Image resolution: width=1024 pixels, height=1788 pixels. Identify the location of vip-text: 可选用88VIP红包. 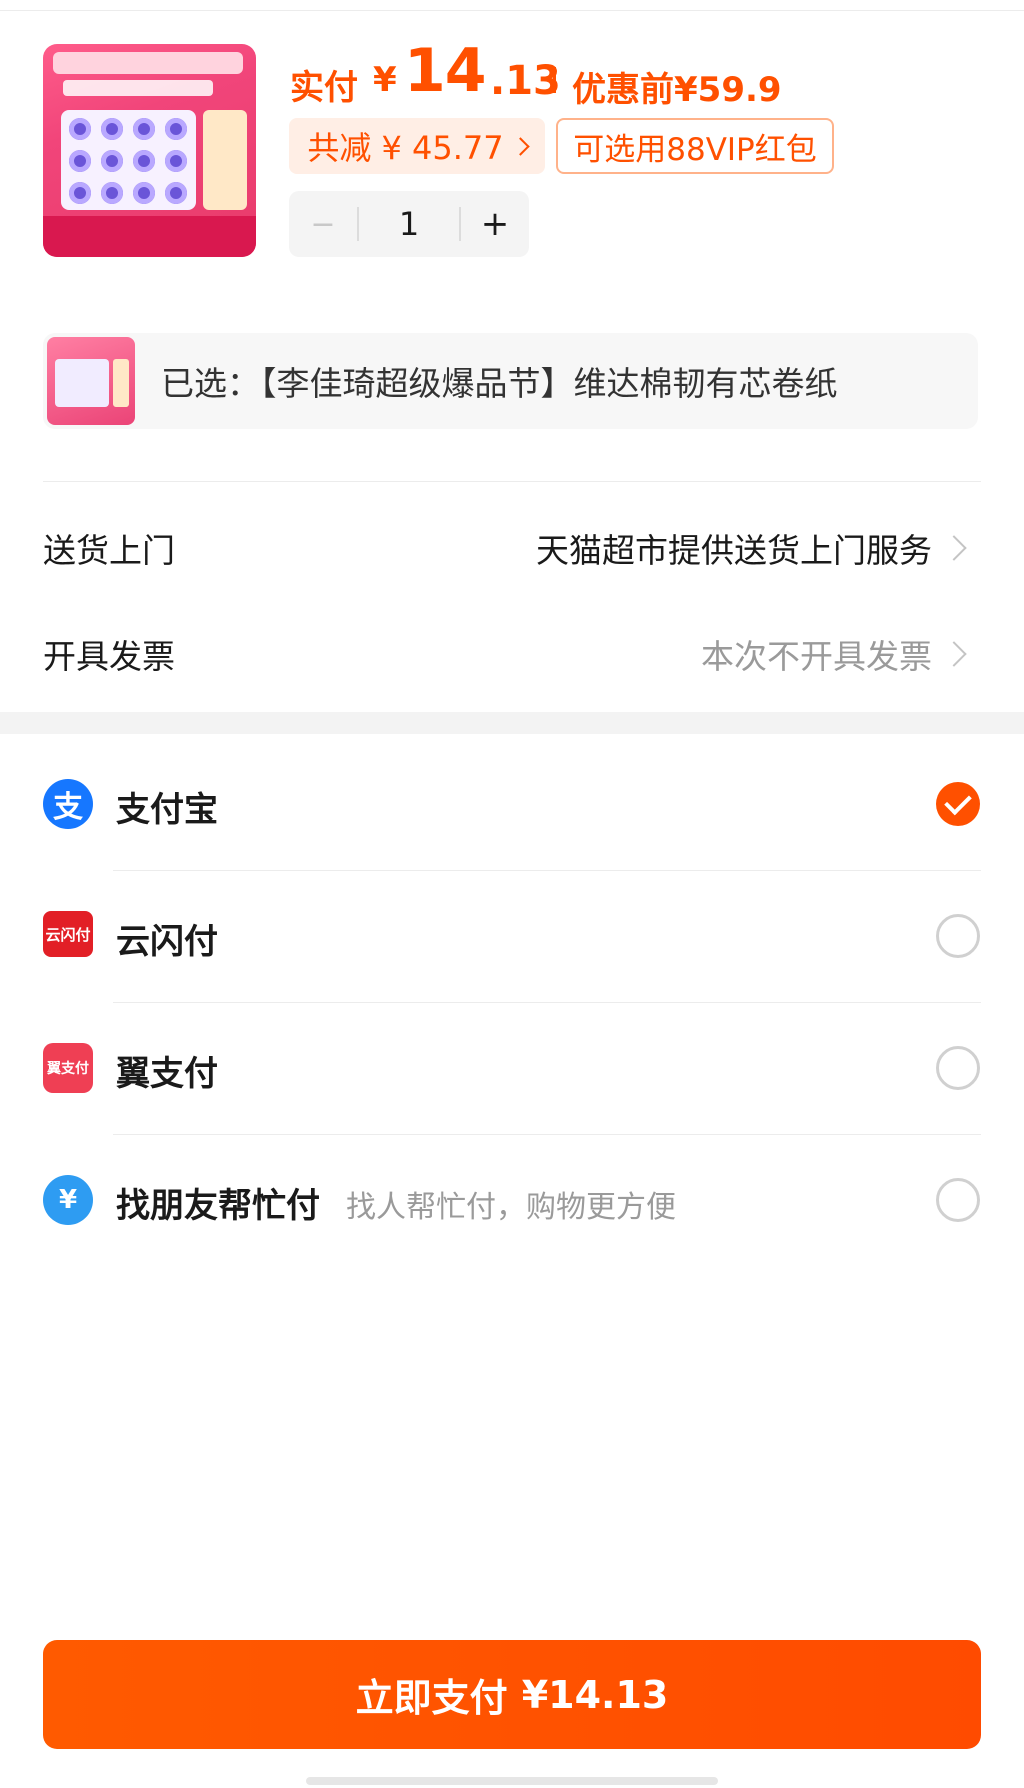
(695, 149).